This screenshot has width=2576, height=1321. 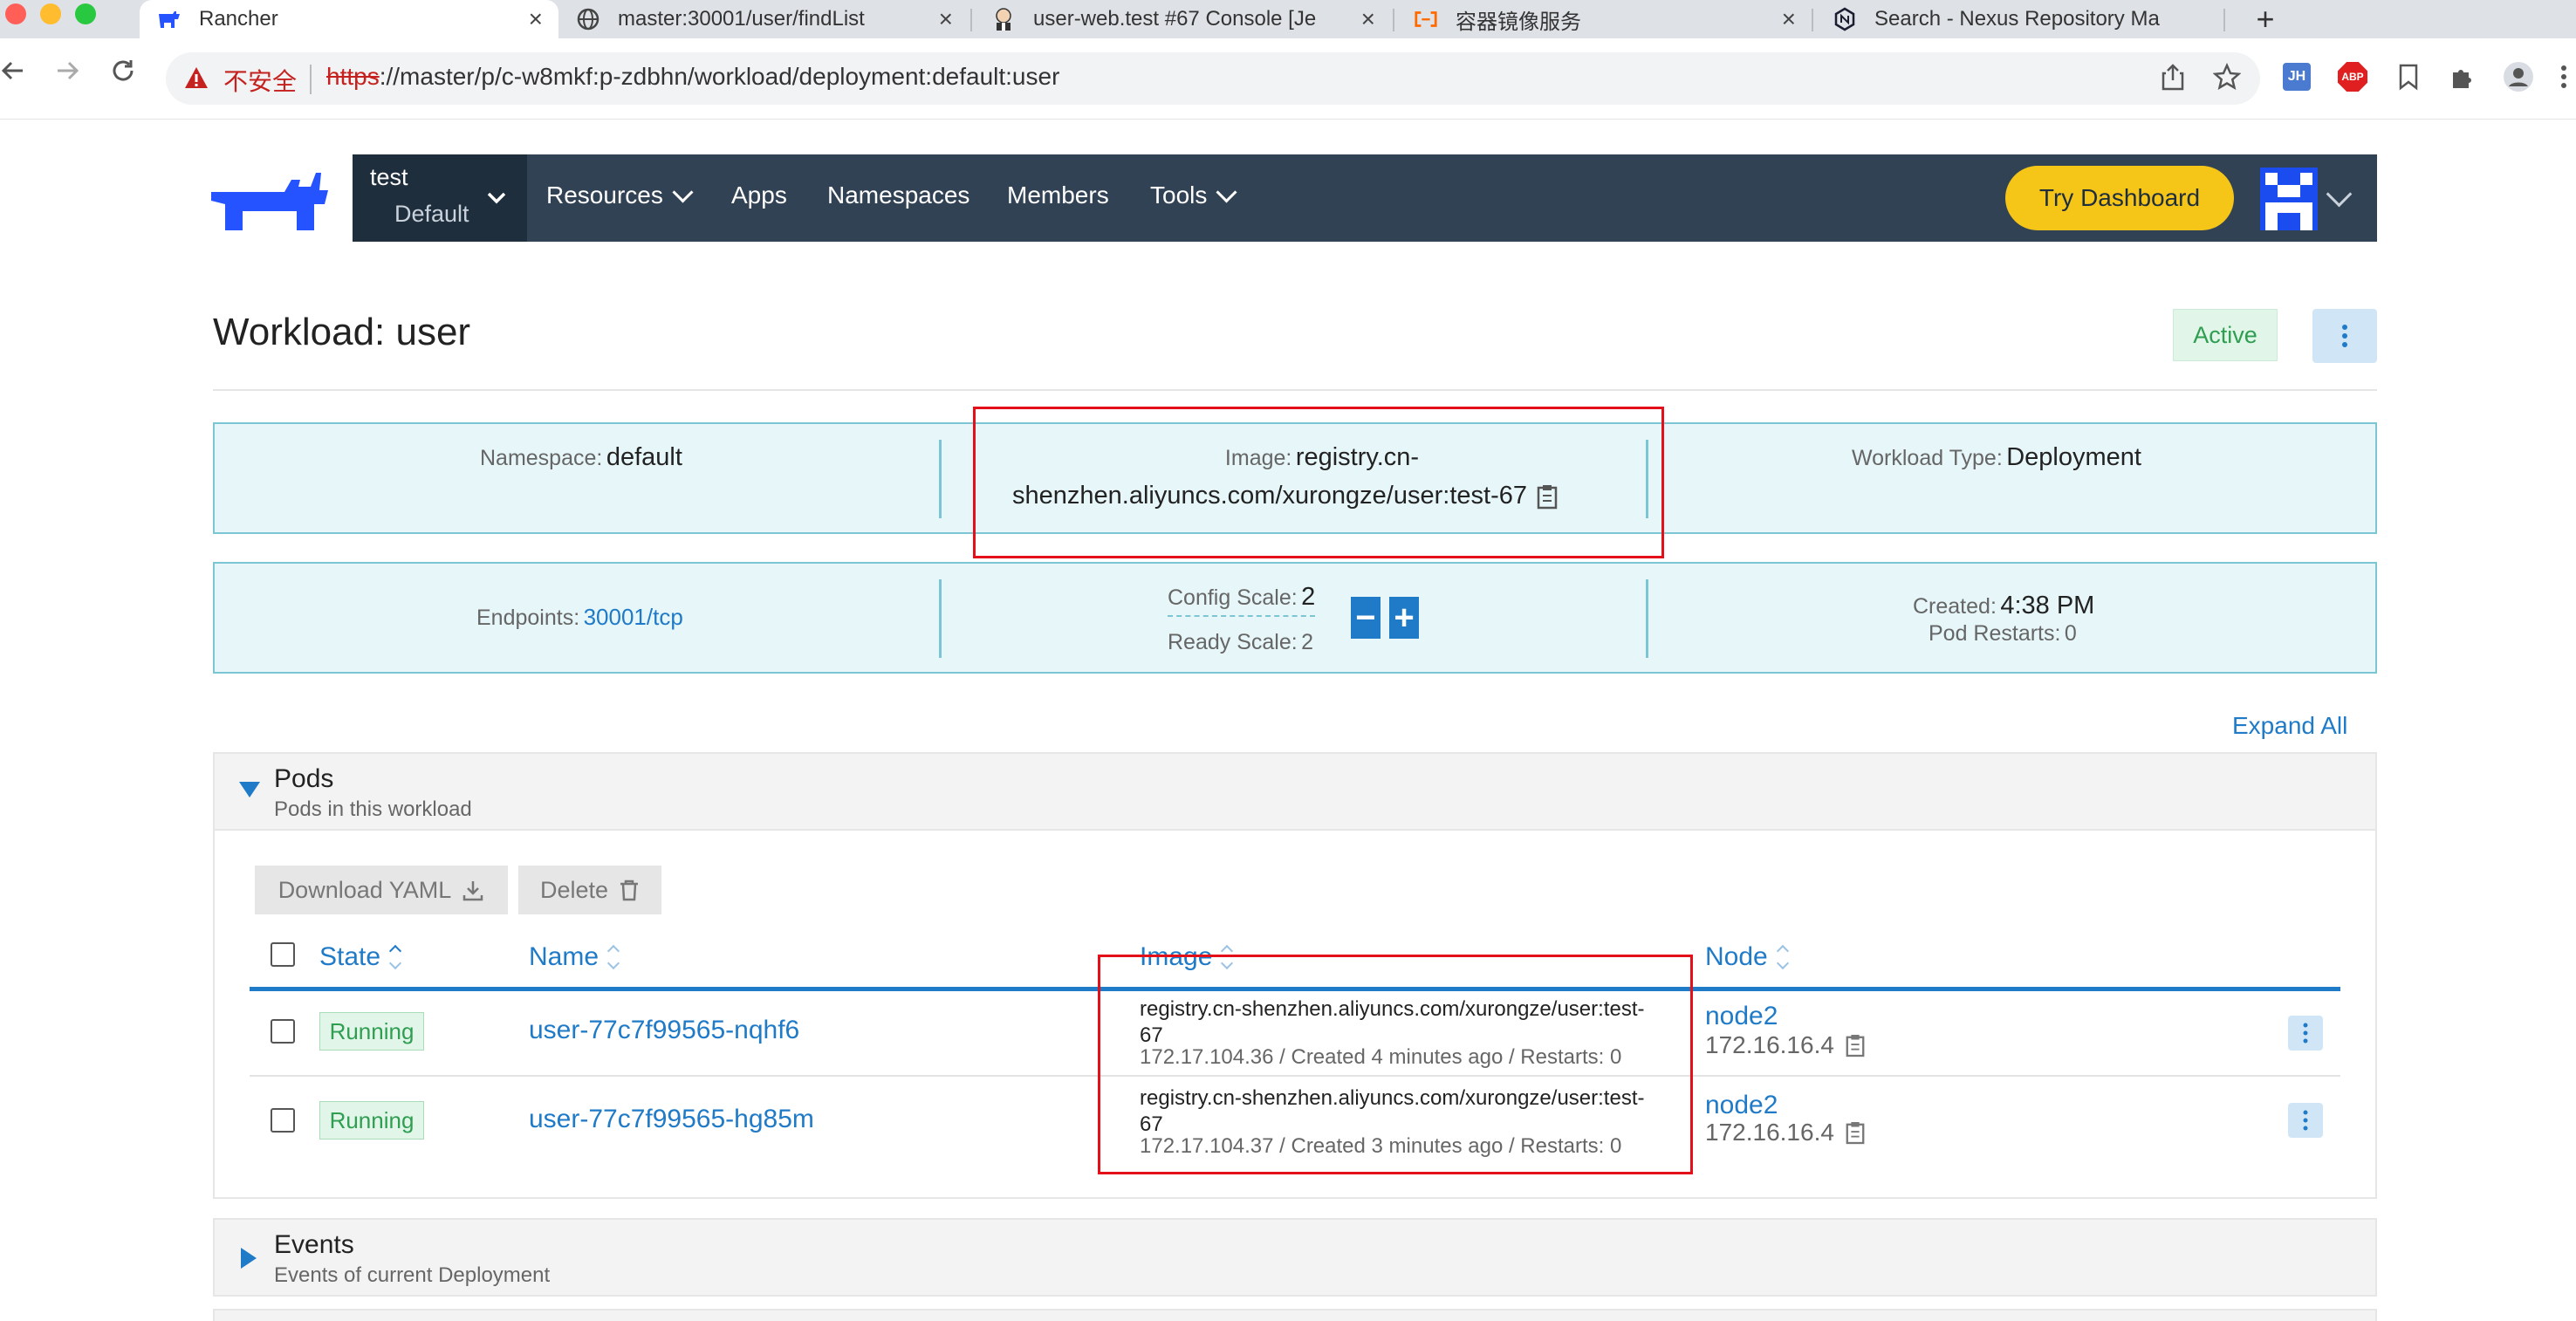 I want to click on aliyun-icon, so click(x=1426, y=19).